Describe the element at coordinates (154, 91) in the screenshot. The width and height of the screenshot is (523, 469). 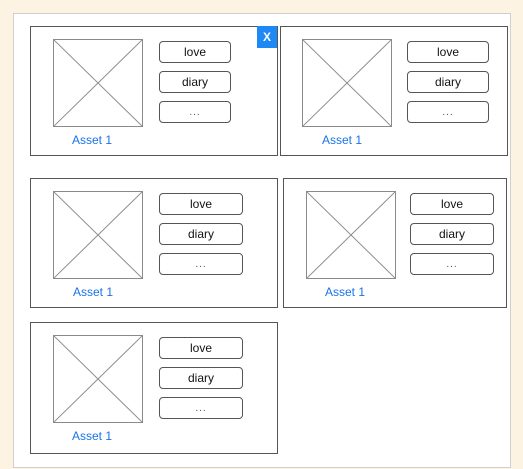
I see `asset-card: love diary ... Asset 1 X` at that location.